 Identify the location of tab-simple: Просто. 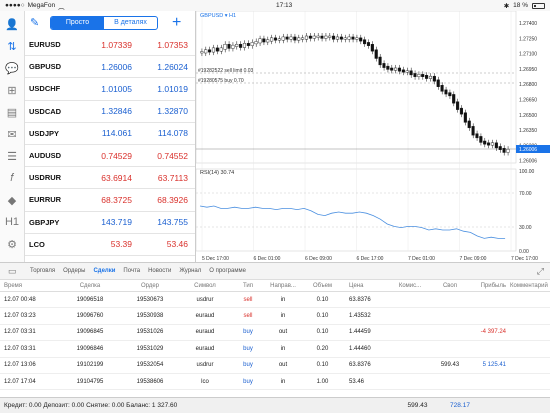
(77, 22).